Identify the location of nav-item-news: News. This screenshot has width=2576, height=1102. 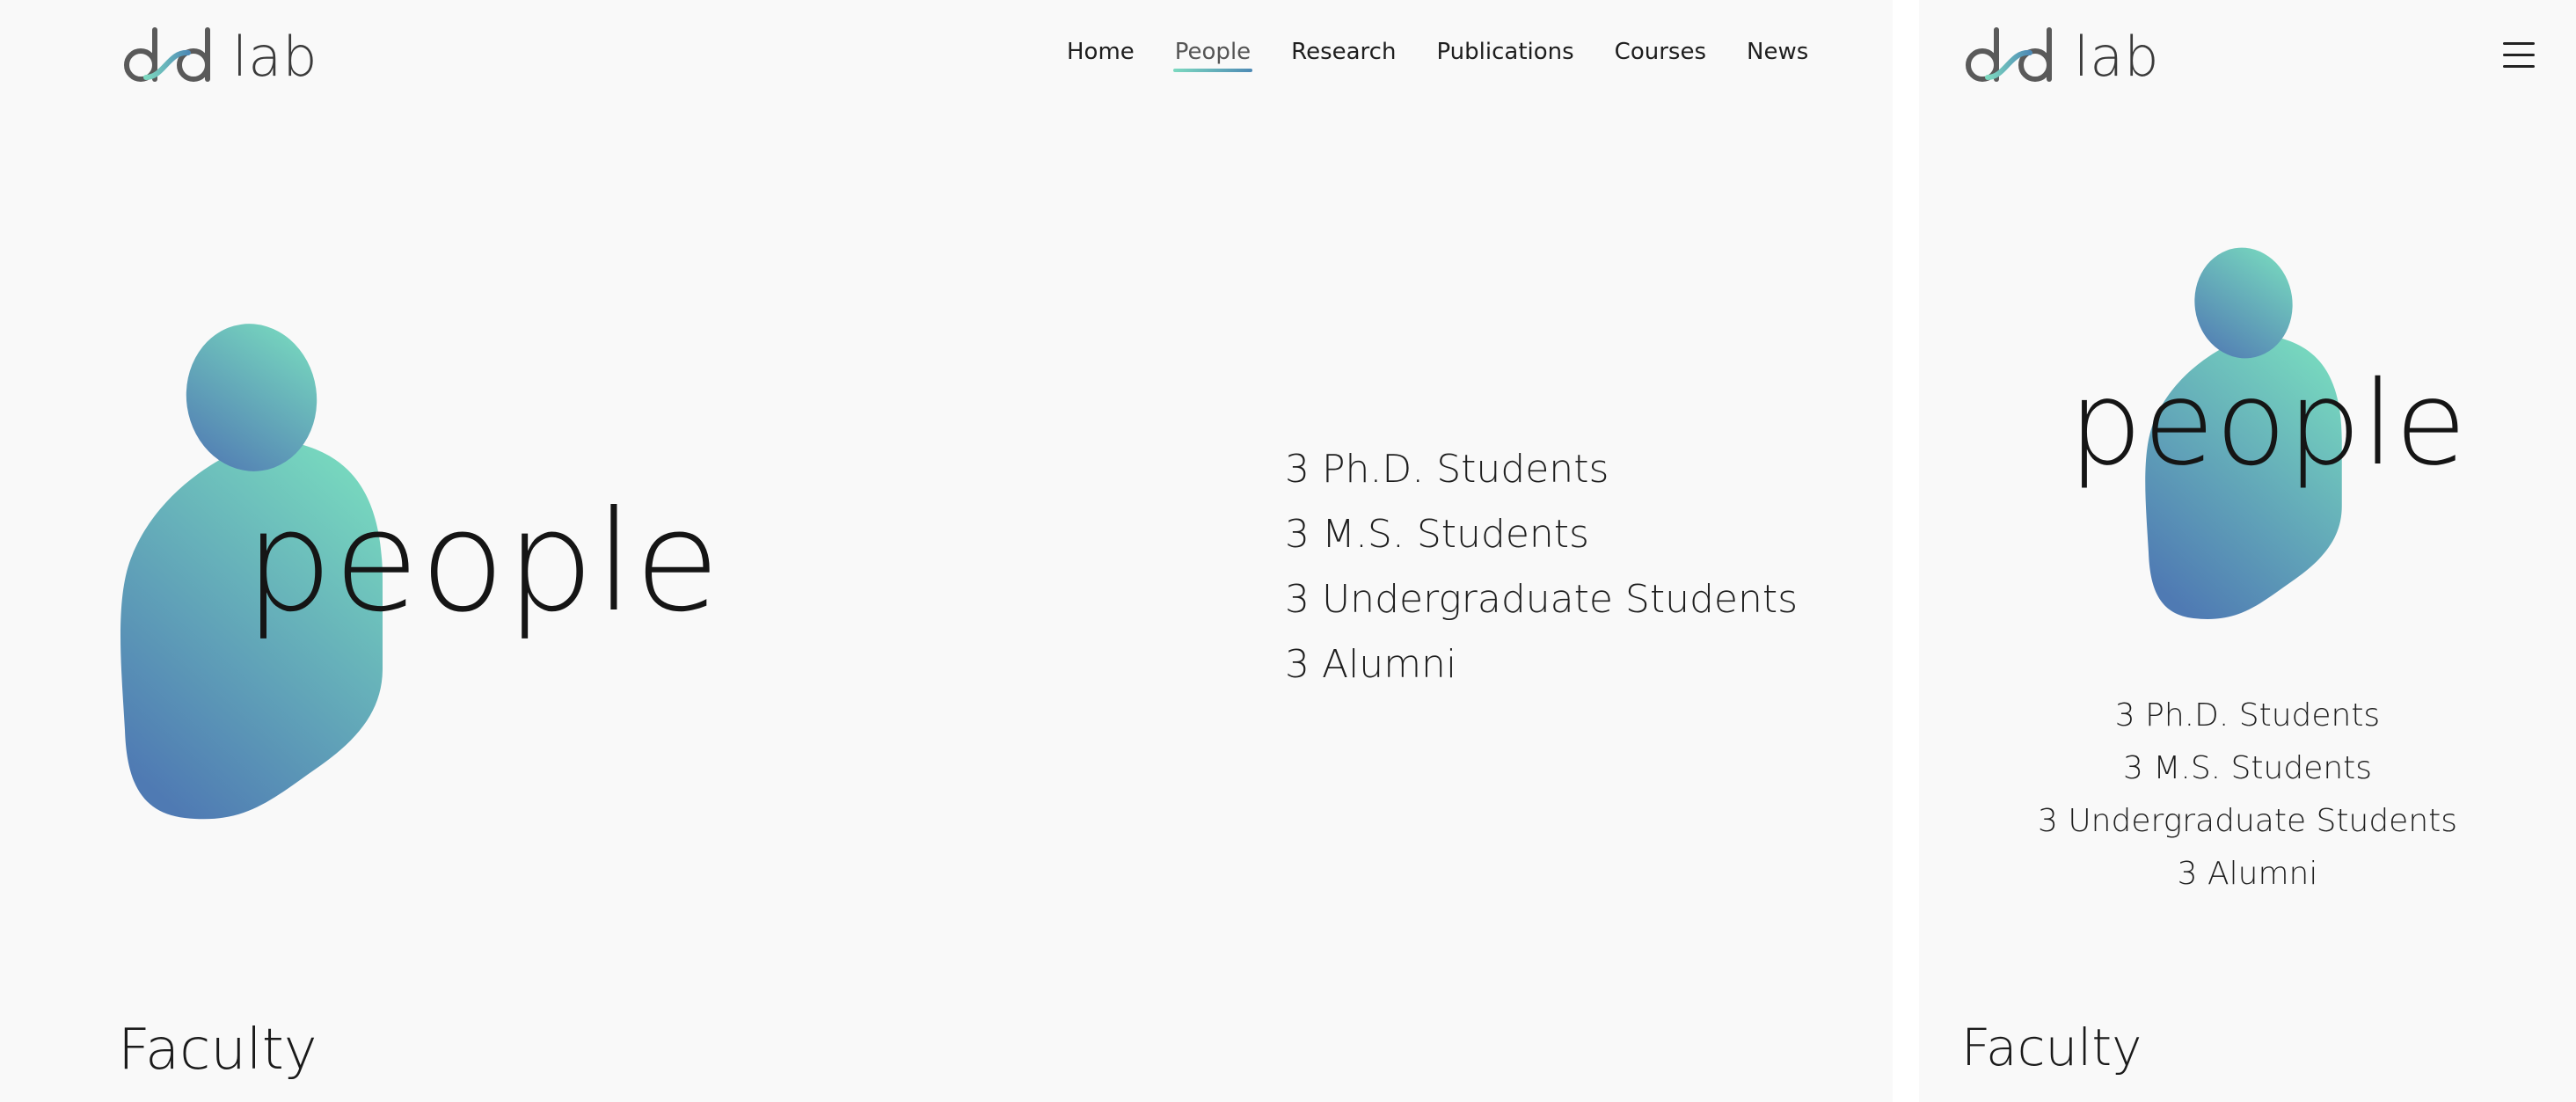
(1777, 56).